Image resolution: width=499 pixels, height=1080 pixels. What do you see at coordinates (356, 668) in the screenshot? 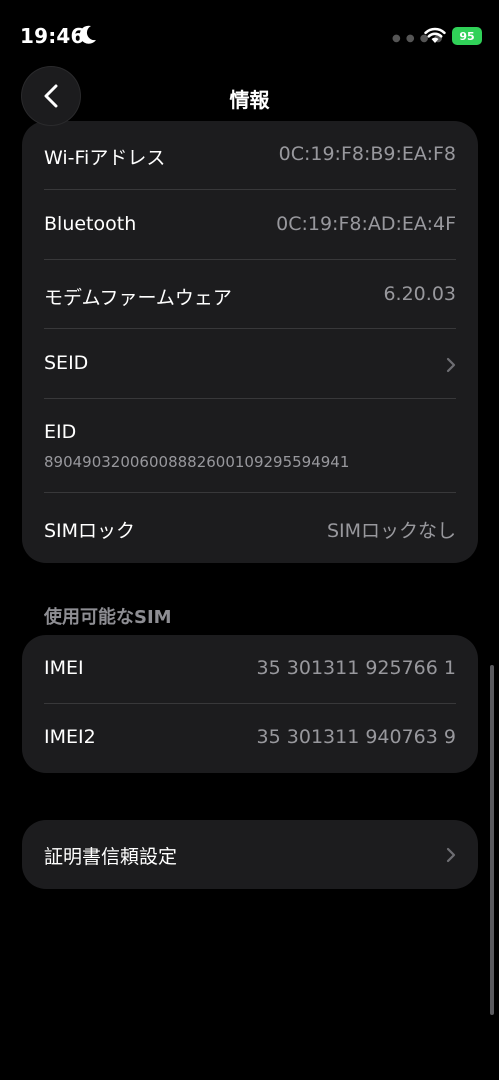
I see `row-value: 35 301311 925766 1` at bounding box center [356, 668].